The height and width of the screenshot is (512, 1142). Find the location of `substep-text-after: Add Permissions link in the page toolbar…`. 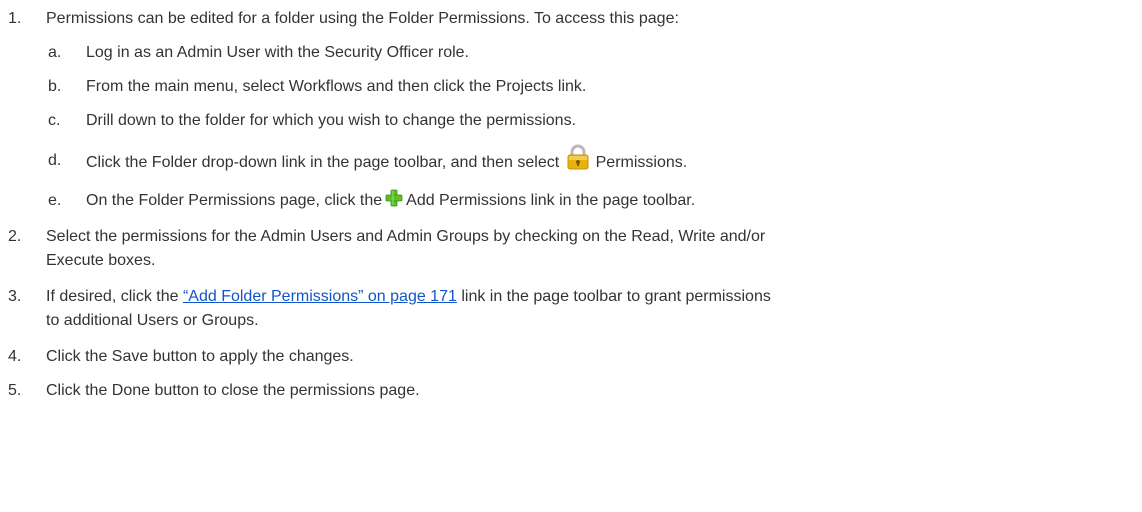

substep-text-after: Add Permissions link in the page toolbar… is located at coordinates (551, 200).